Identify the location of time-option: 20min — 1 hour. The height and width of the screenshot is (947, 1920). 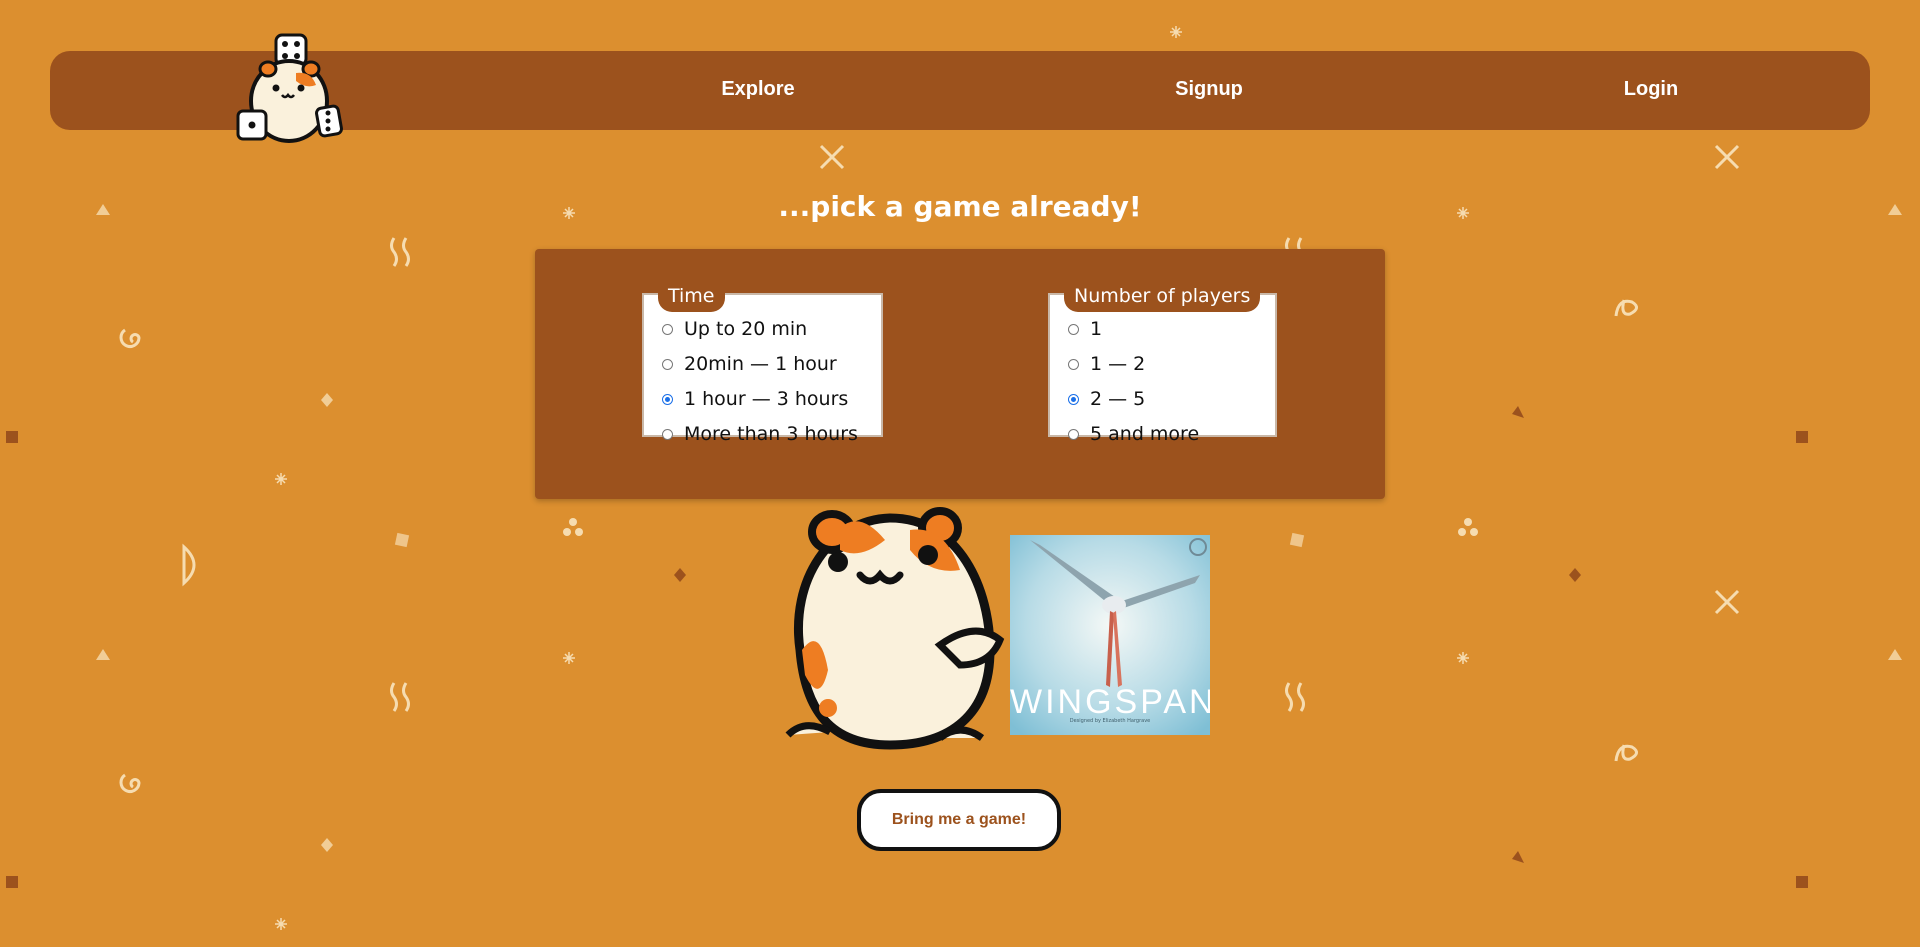
(749, 364).